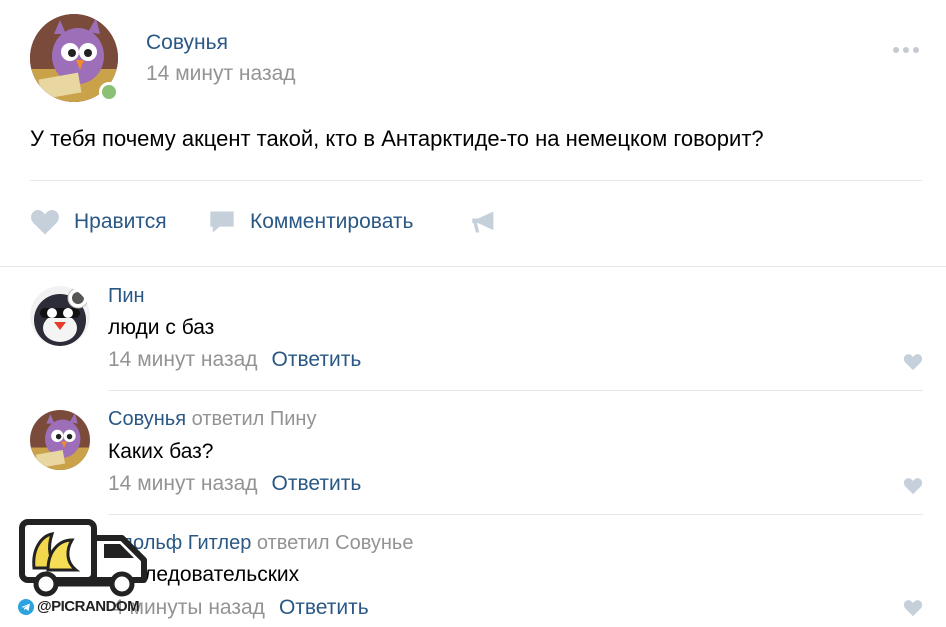 The width and height of the screenshot is (946, 627). I want to click on megaphone-icon, so click(483, 222).